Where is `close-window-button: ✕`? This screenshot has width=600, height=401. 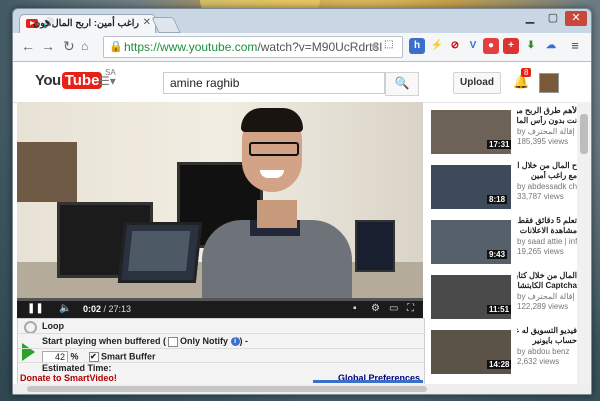 close-window-button: ✕ is located at coordinates (576, 18).